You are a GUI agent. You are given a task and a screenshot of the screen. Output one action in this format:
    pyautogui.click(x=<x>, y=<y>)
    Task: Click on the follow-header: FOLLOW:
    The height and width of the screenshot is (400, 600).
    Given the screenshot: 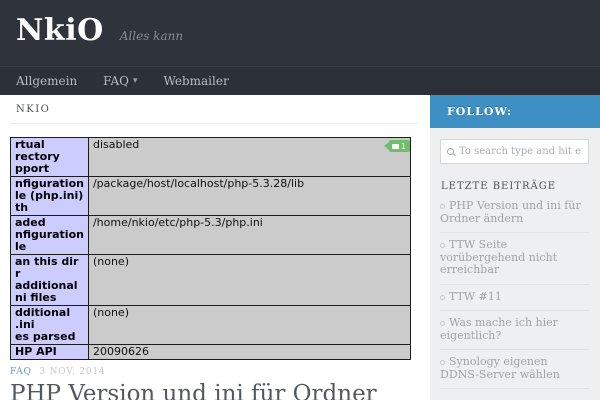 What is the action you would take?
    pyautogui.click(x=515, y=111)
    